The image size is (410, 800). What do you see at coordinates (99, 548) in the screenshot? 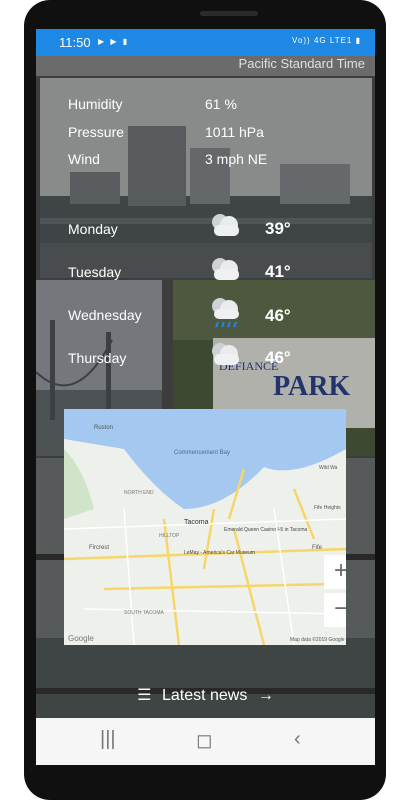
I see `map-label: Fircrest` at bounding box center [99, 548].